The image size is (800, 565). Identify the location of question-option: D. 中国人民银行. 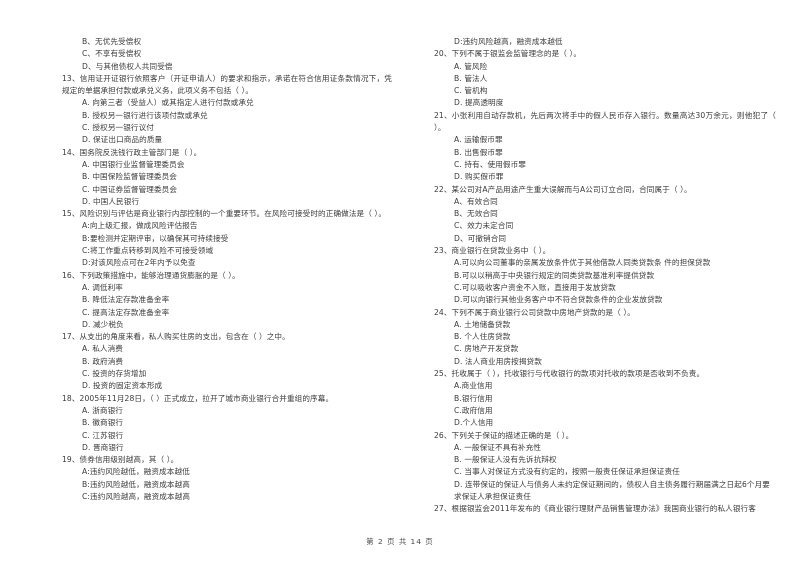
(111, 201).